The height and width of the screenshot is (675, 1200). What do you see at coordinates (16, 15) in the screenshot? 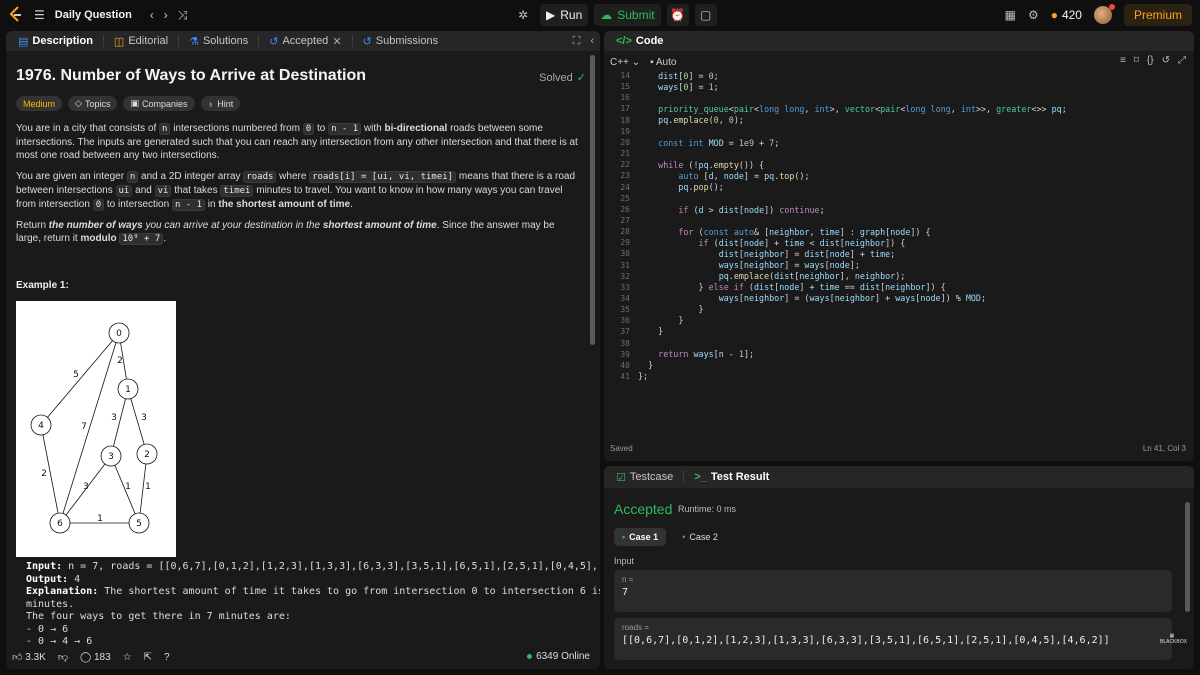
I see `leetcode-logo-icon` at bounding box center [16, 15].